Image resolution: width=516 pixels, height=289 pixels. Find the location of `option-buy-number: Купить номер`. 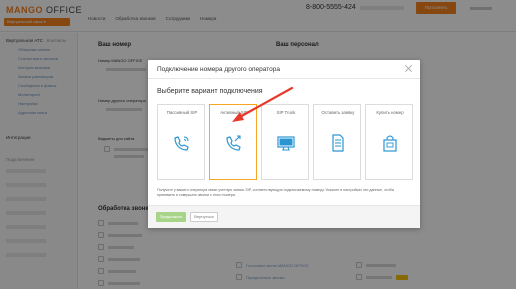

option-buy-number: Купить номер is located at coordinates (389, 142).